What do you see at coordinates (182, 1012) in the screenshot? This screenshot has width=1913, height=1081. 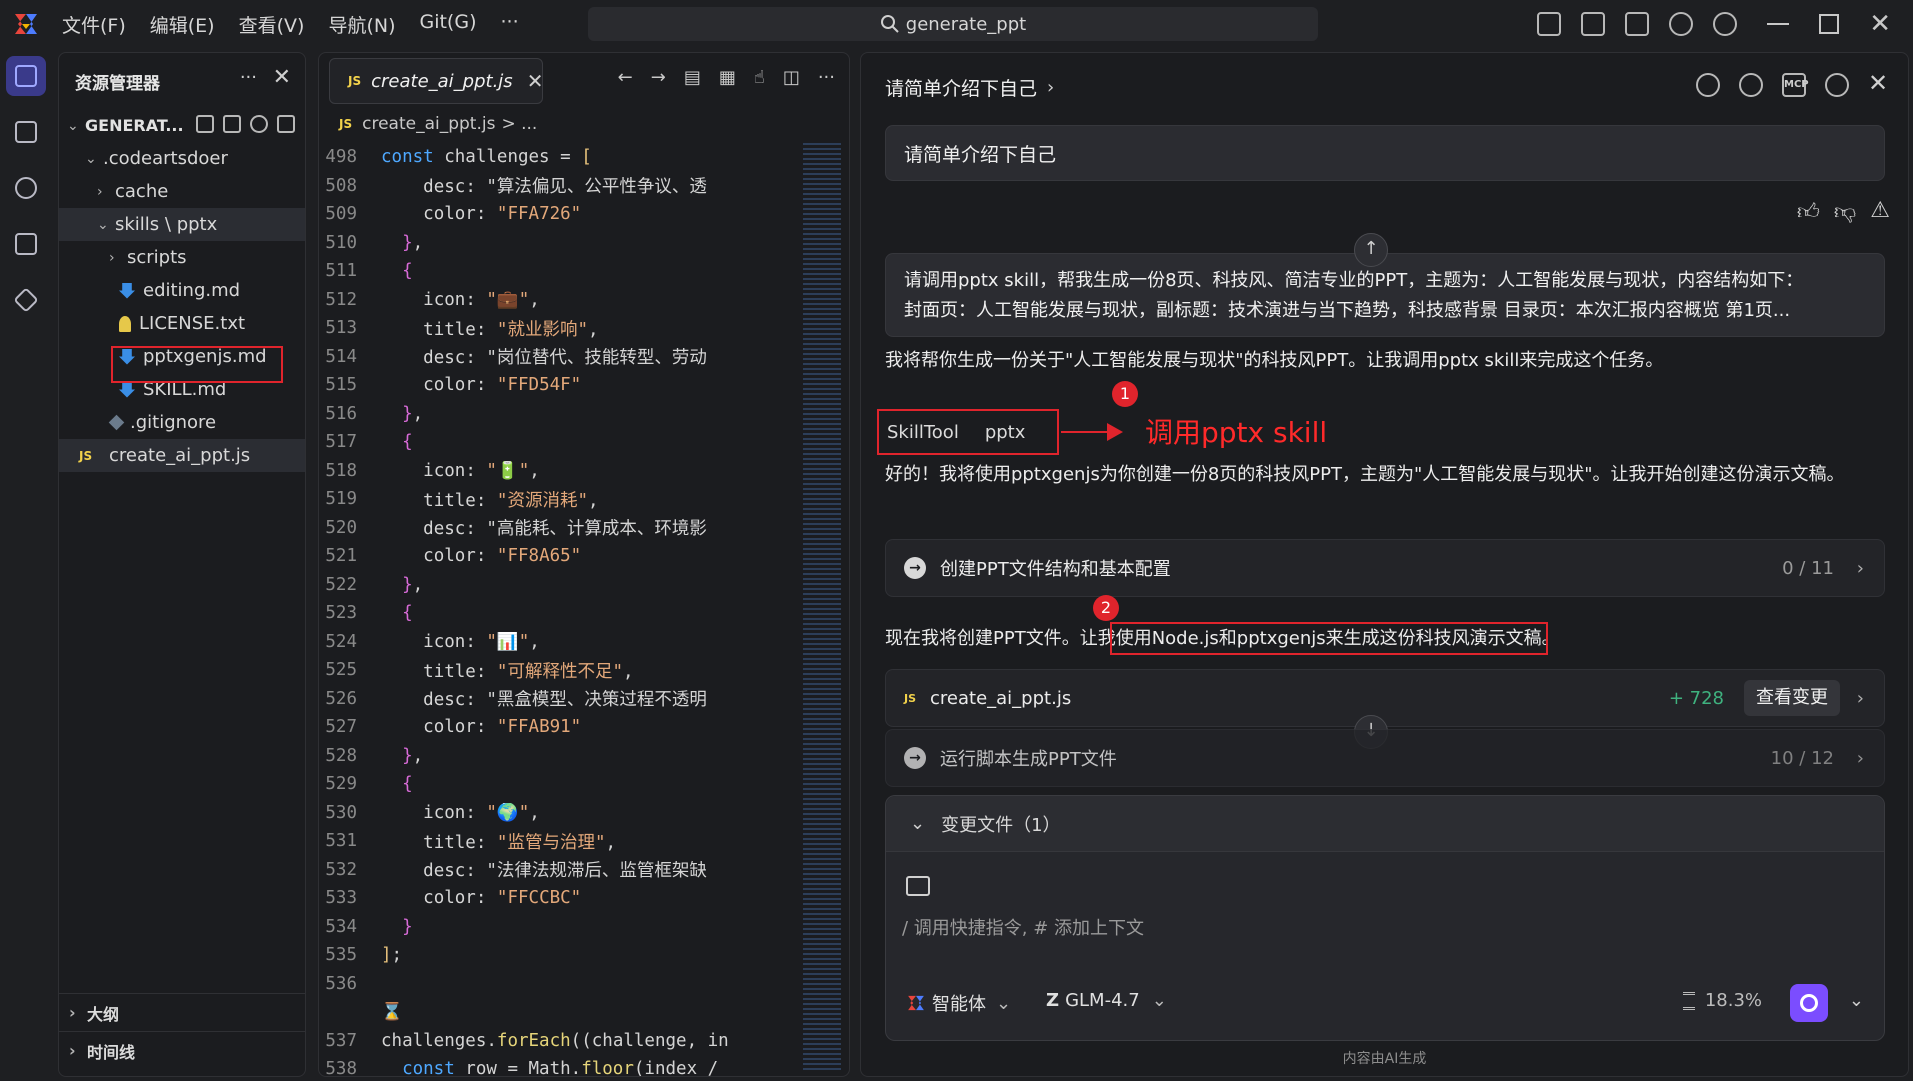 I see `outline-section: › 大纲` at bounding box center [182, 1012].